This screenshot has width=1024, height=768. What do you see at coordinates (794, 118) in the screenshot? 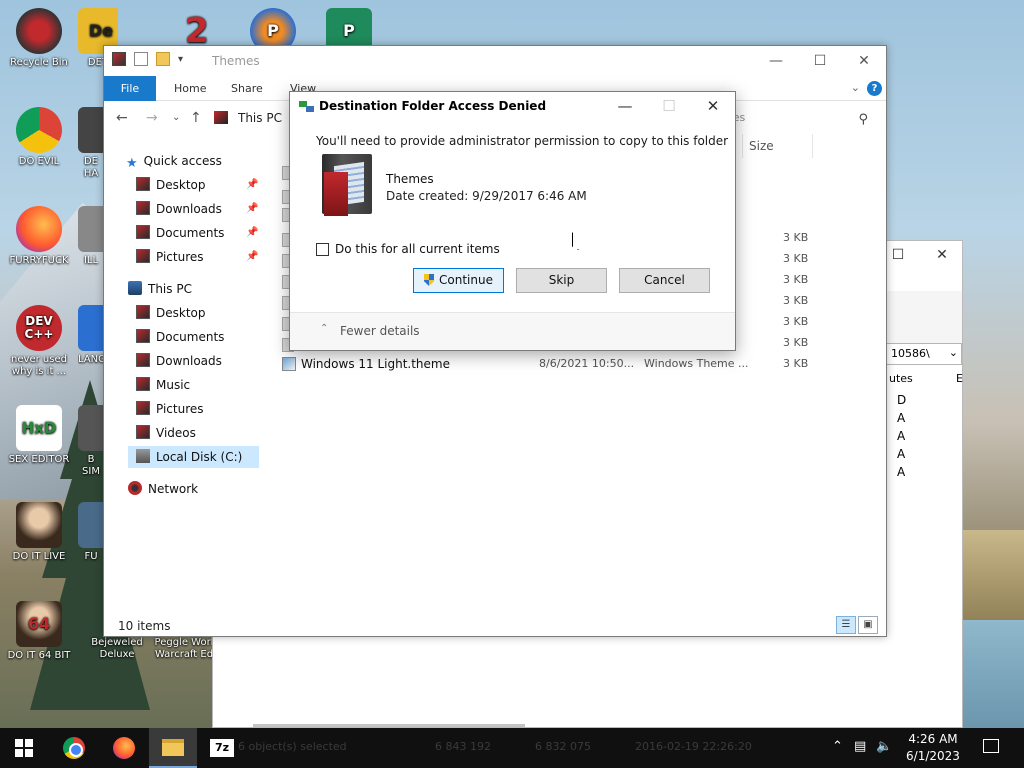
I see `search-input: mes ⚲` at bounding box center [794, 118].